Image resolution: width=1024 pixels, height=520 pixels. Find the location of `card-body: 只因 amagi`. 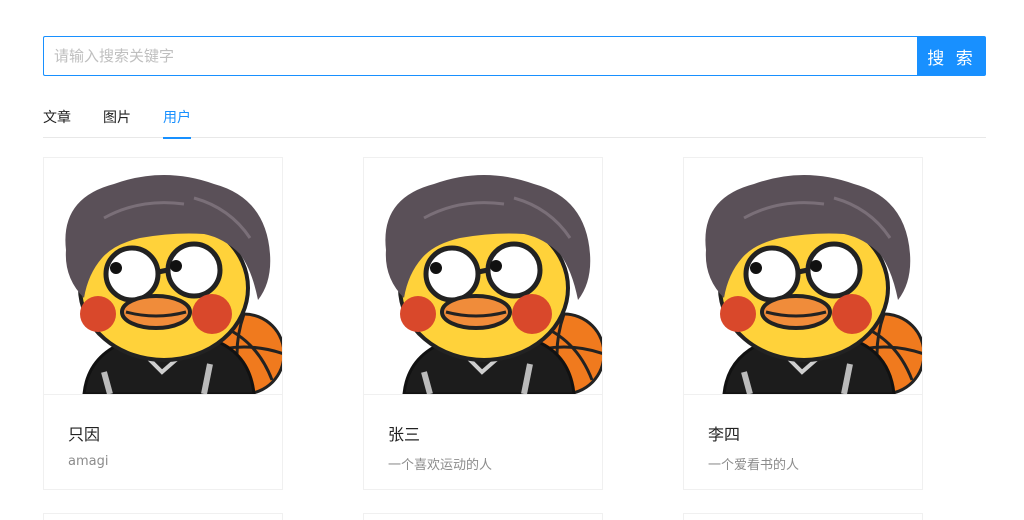

card-body: 只因 amagi is located at coordinates (163, 441).